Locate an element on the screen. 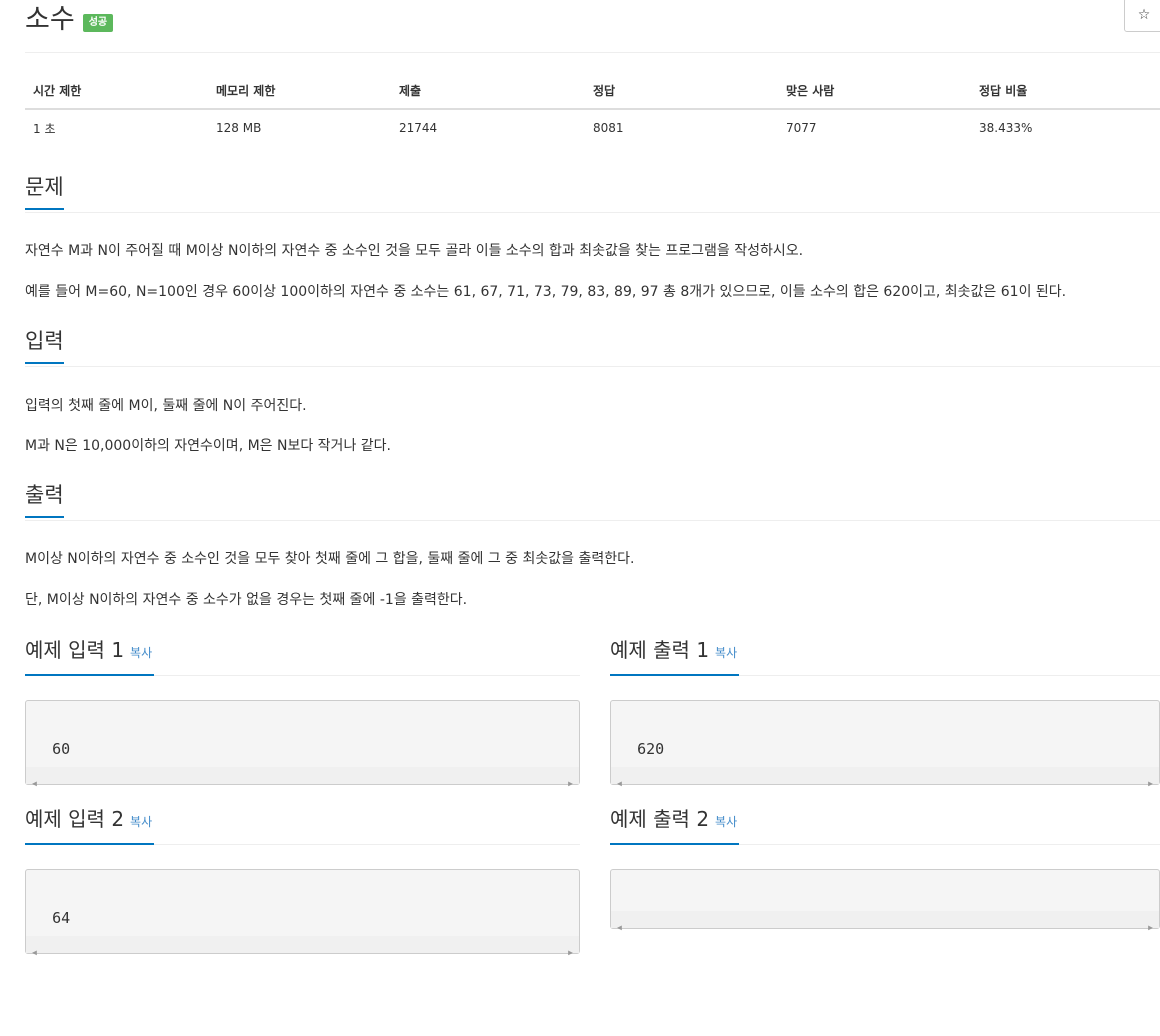 The height and width of the screenshot is (1036, 1160). input-line-2: M과 N은 10,000이하의 자연수이며, M은 N보다 작거나 같다. is located at coordinates (208, 446).